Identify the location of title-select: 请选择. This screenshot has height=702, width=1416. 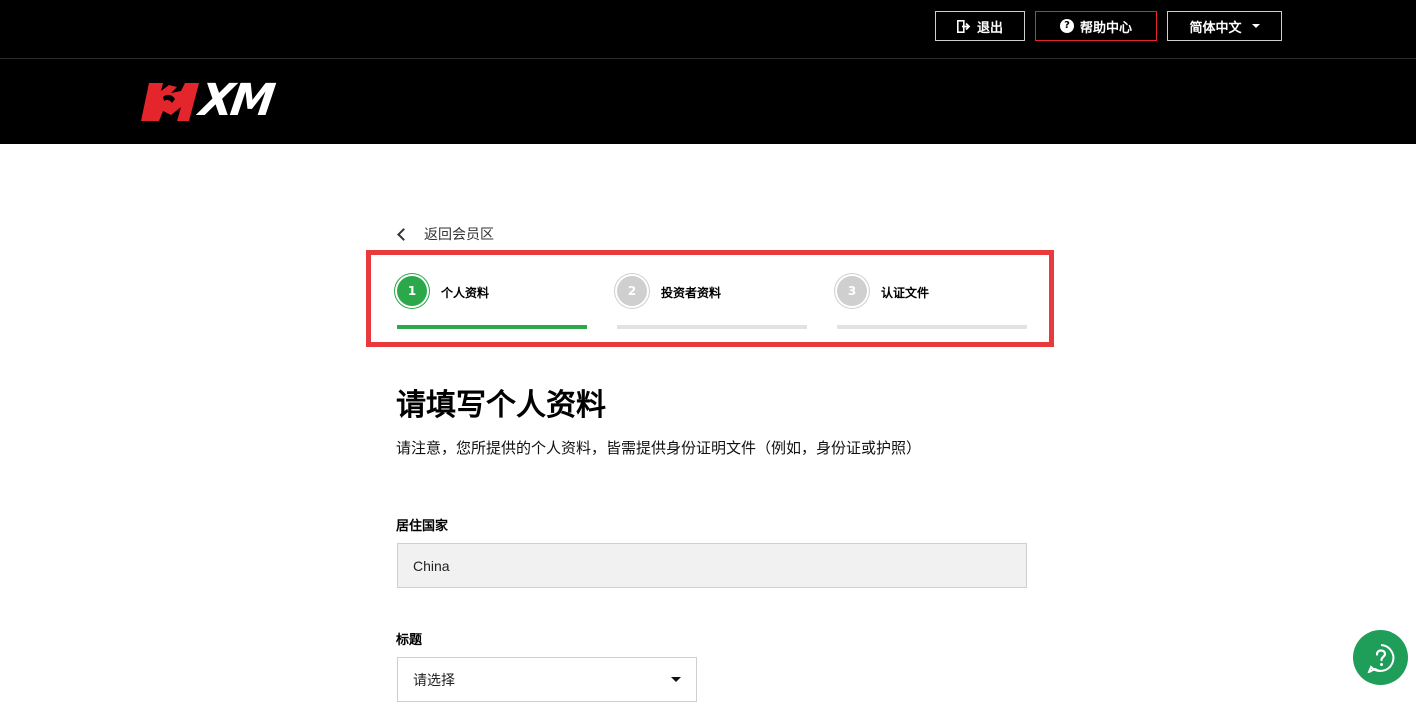
(547, 679).